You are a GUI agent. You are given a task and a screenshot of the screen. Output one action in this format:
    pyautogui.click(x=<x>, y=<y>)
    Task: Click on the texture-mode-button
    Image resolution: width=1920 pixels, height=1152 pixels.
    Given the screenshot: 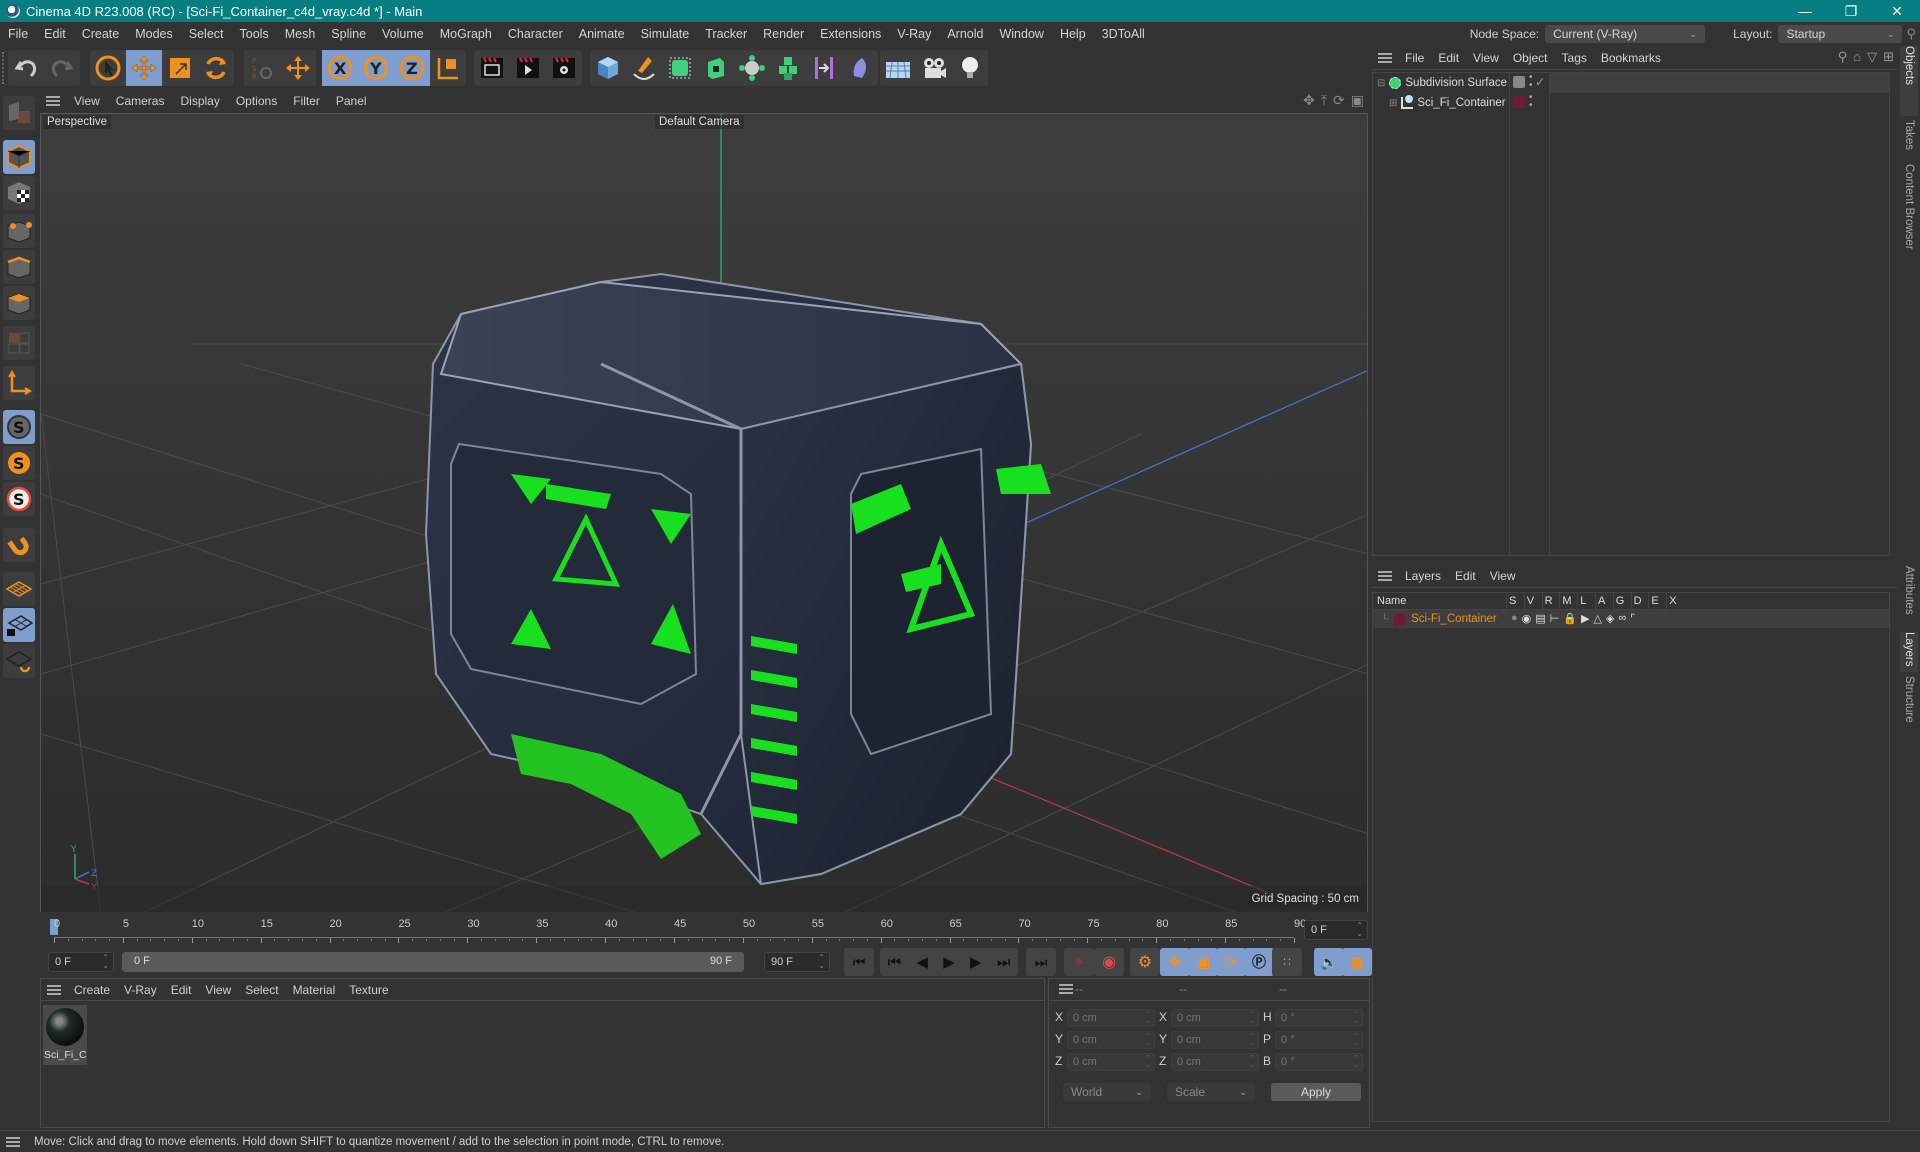 What is the action you would take?
    pyautogui.click(x=19, y=193)
    